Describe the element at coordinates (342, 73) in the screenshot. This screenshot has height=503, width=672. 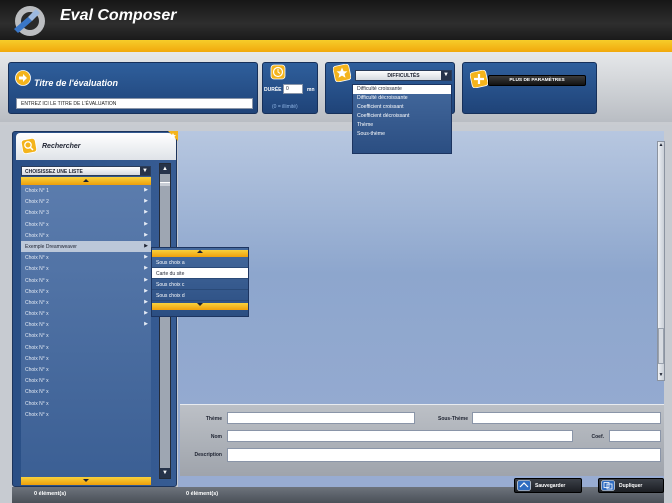
I see `star-icon` at that location.